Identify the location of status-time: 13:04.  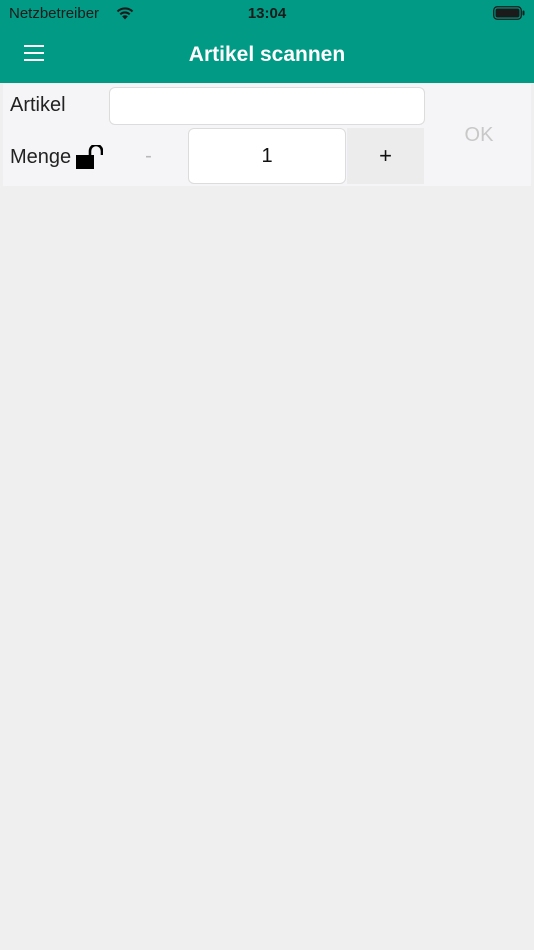
(267, 13).